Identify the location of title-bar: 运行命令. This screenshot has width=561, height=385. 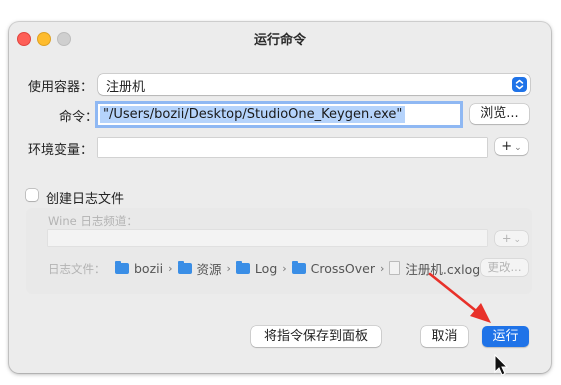
(280, 37).